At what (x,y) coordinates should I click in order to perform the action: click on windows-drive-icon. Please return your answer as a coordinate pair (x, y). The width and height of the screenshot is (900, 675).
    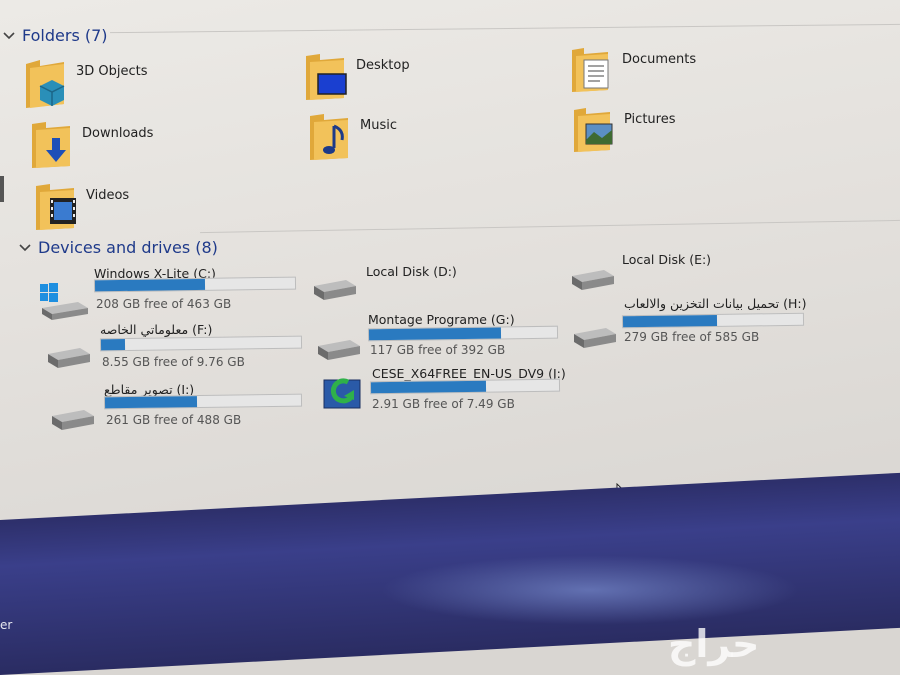
    Looking at the image, I should click on (64, 301).